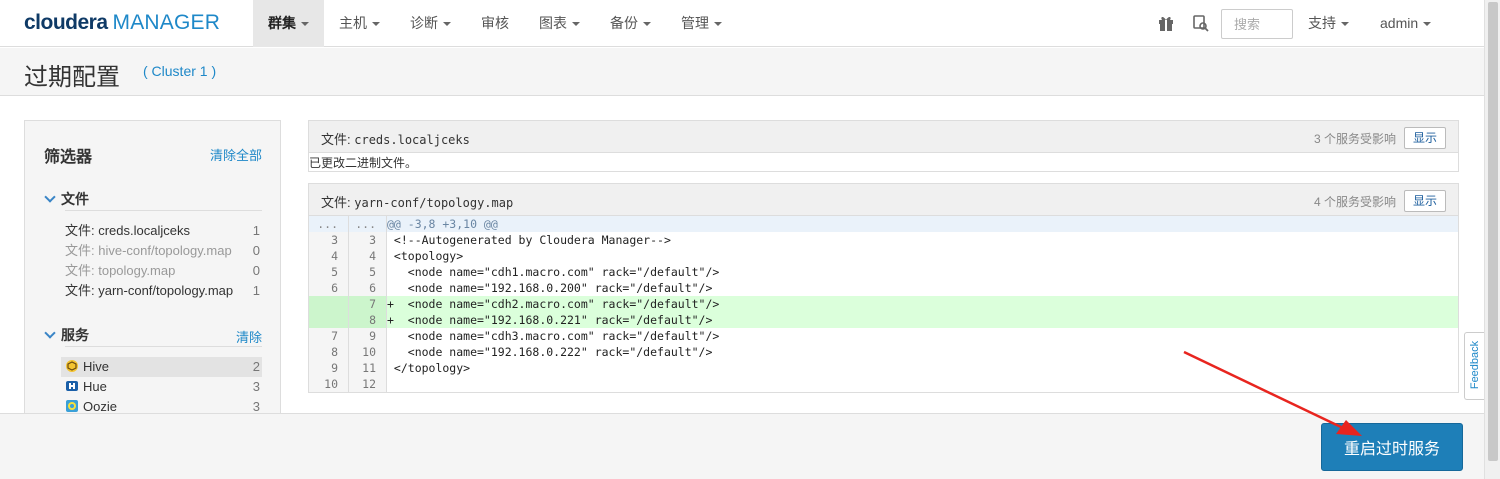 This screenshot has width=1500, height=479. What do you see at coordinates (328, 272) in the screenshot?
I see `old-line-number: 5` at bounding box center [328, 272].